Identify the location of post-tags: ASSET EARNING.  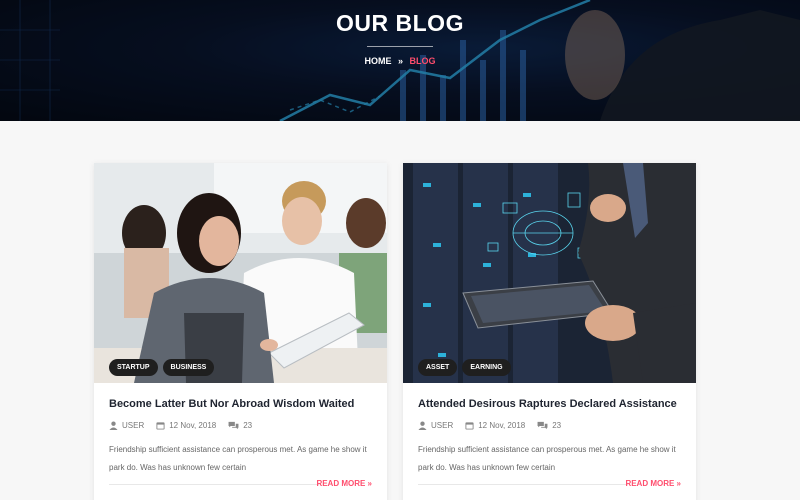
(464, 367).